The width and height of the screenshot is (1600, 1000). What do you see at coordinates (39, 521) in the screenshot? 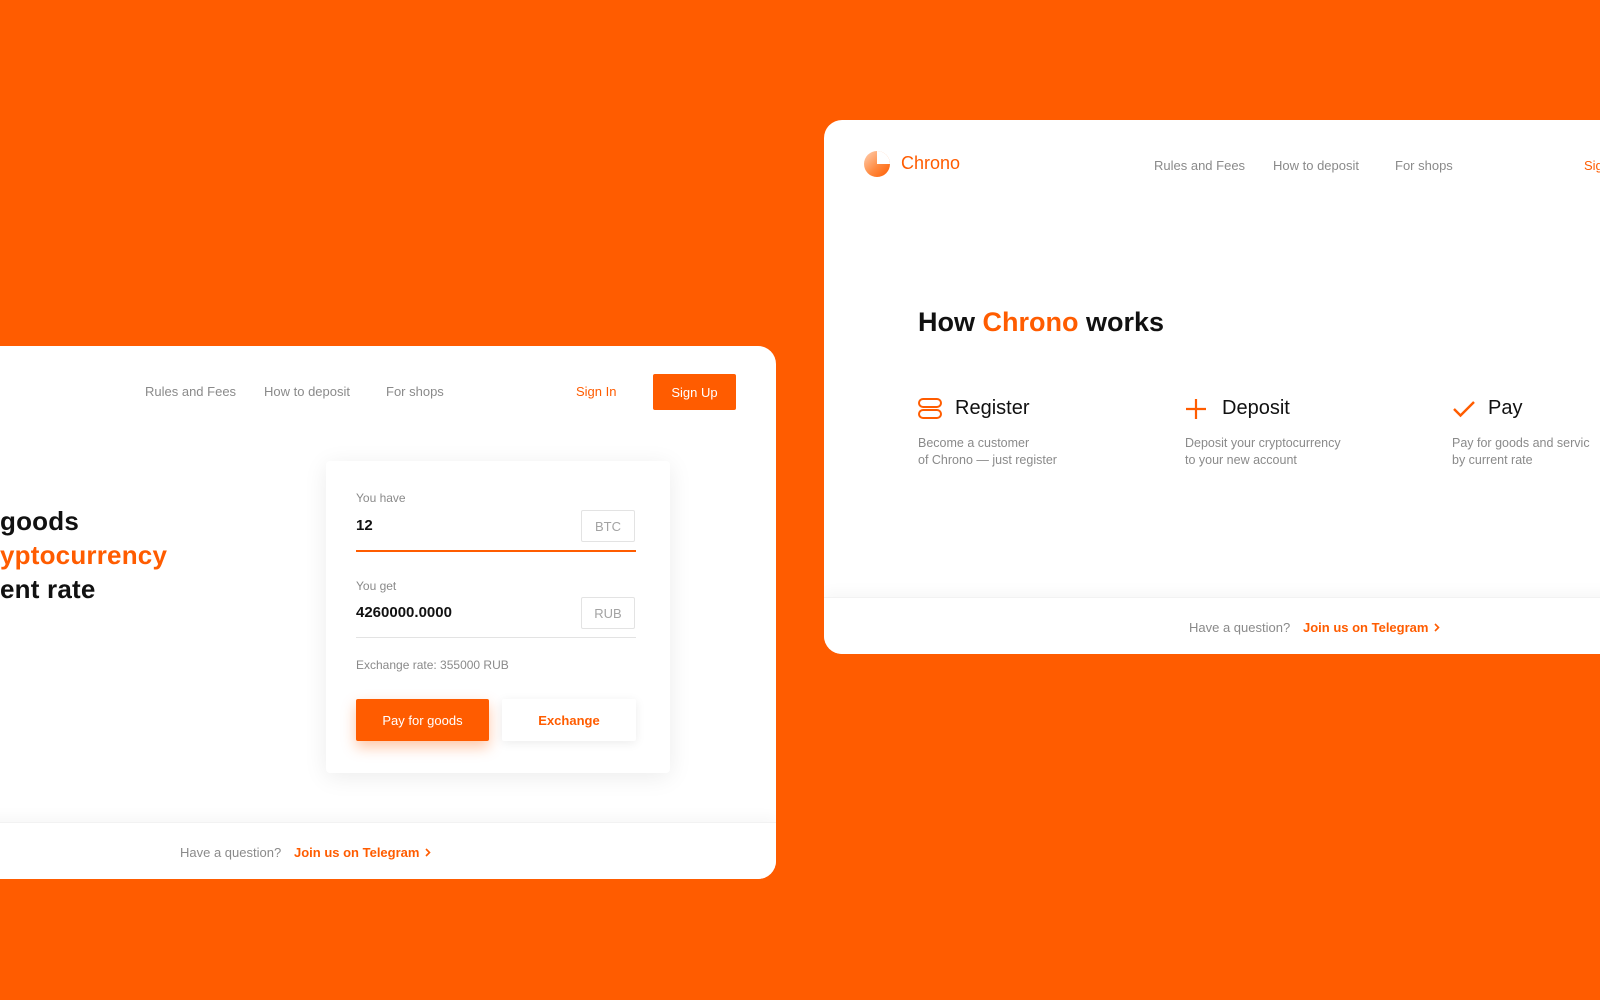
I see `hero-line-1: goods` at bounding box center [39, 521].